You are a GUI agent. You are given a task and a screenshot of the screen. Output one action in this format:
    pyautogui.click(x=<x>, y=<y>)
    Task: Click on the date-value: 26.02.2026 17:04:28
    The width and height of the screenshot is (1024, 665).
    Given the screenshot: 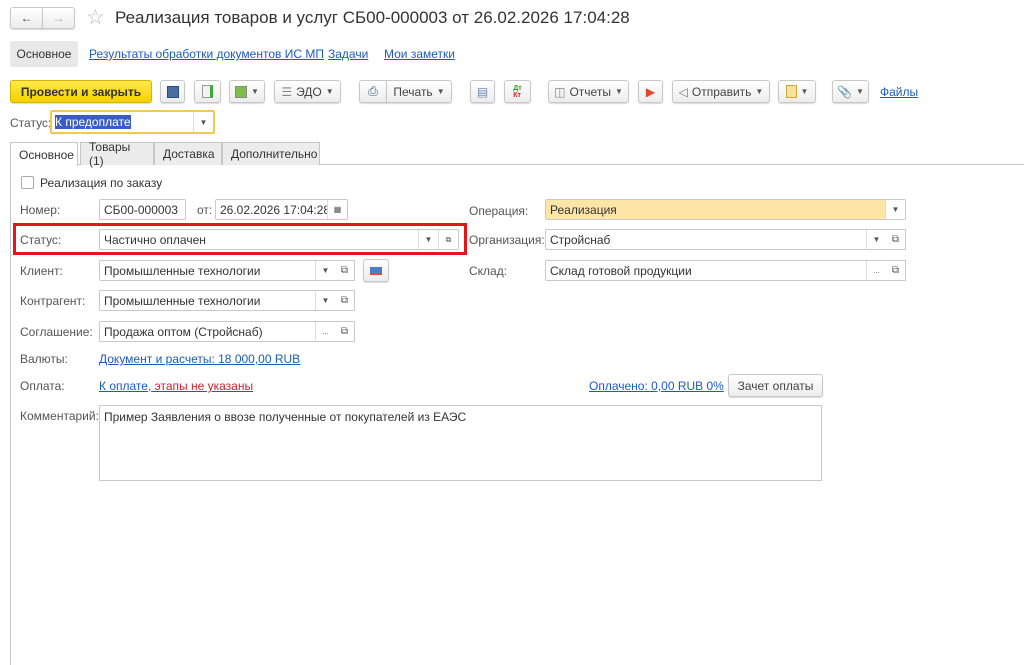 What is the action you would take?
    pyautogui.click(x=273, y=209)
    